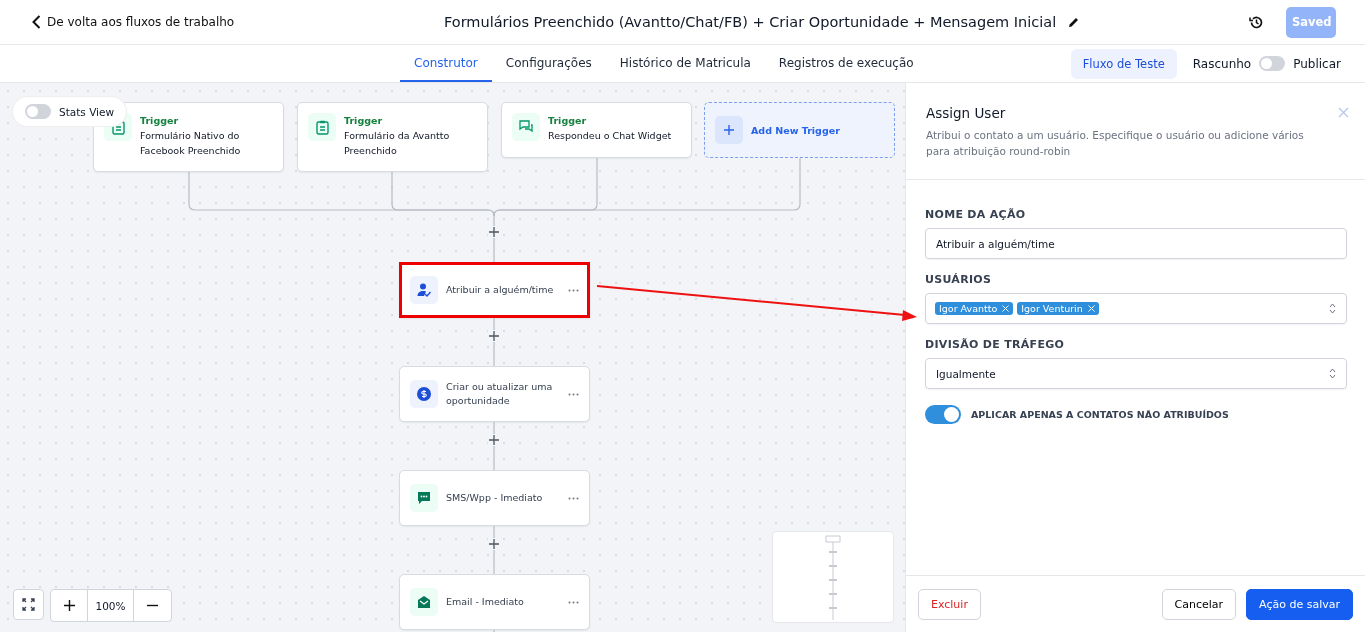 Image resolution: width=1365 pixels, height=632 pixels. Describe the element at coordinates (949, 604) in the screenshot. I see `delete-button: Excluir` at that location.